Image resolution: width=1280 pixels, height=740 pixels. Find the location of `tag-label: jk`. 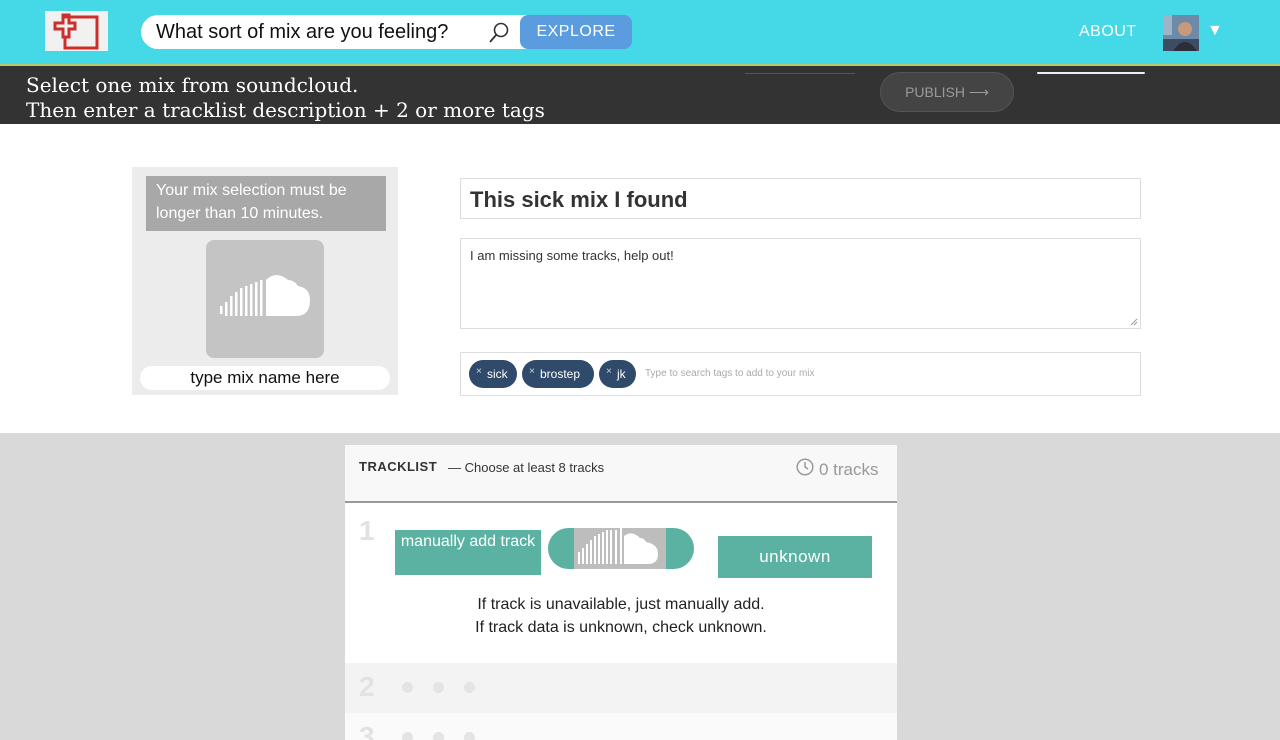

tag-label: jk is located at coordinates (621, 374).